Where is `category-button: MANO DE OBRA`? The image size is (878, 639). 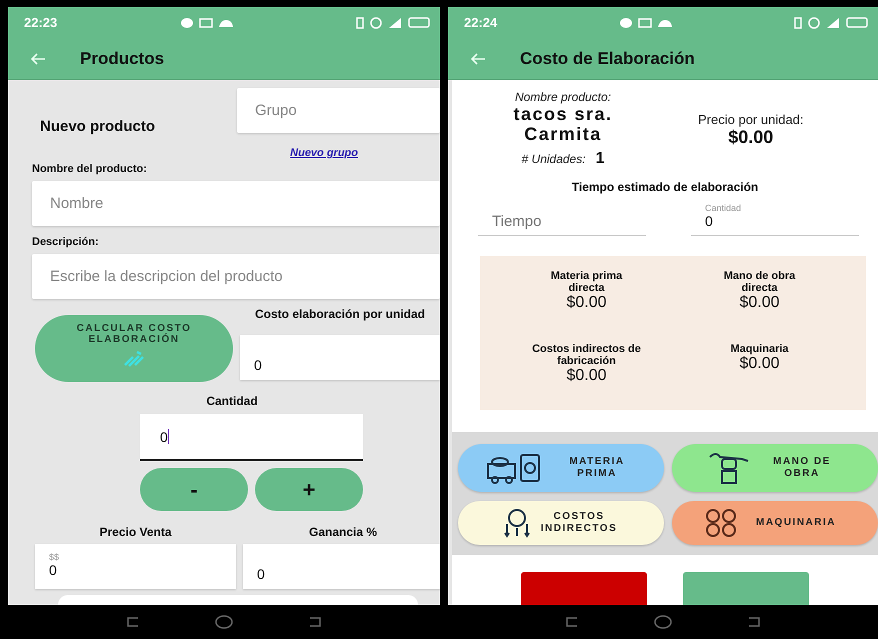
category-button: MANO DE OBRA is located at coordinates (775, 468).